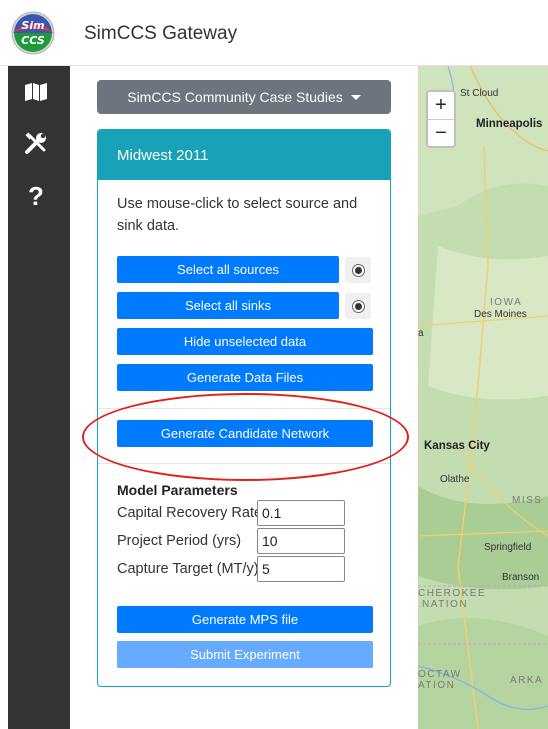 The height and width of the screenshot is (729, 548). Describe the element at coordinates (228, 269) in the screenshot. I see `select-all-sources-button: Select all sources` at that location.